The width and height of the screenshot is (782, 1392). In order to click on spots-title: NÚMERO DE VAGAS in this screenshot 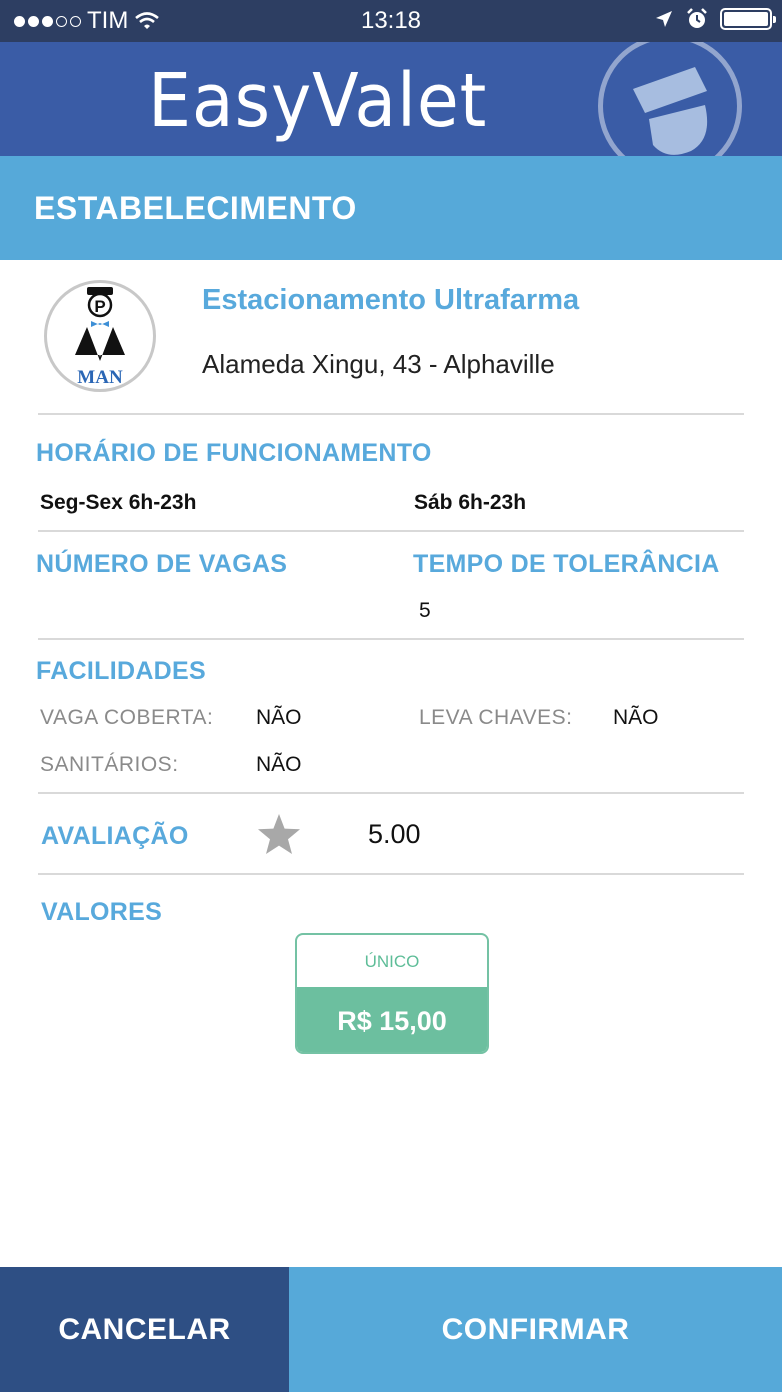, I will do `click(162, 564)`.